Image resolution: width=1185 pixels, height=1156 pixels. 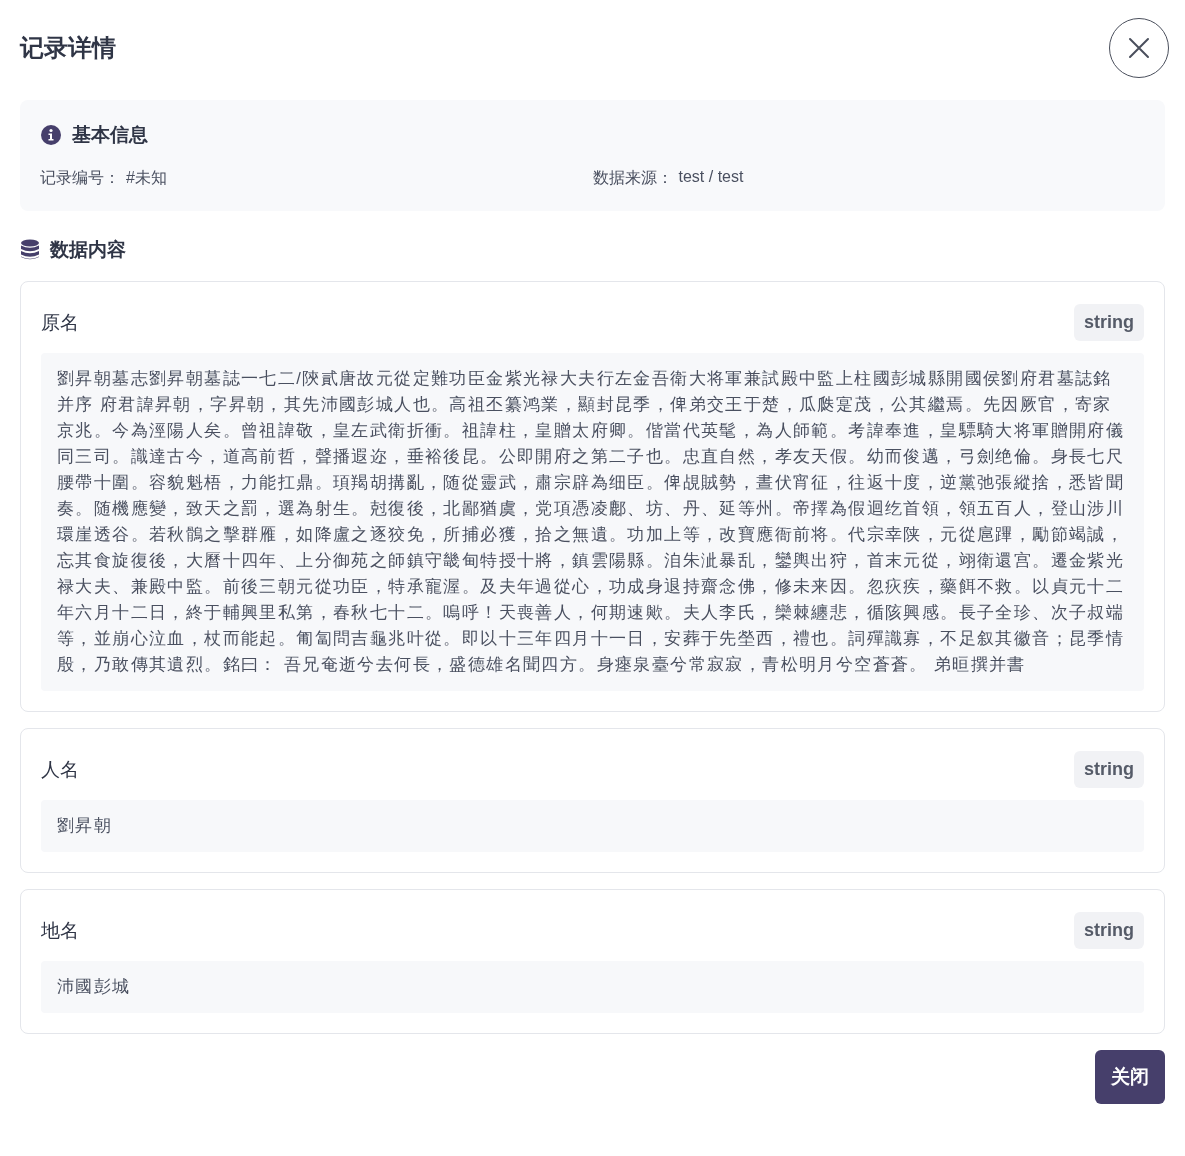 What do you see at coordinates (592, 987) in the screenshot?
I see `field-value: 沛國彭城` at bounding box center [592, 987].